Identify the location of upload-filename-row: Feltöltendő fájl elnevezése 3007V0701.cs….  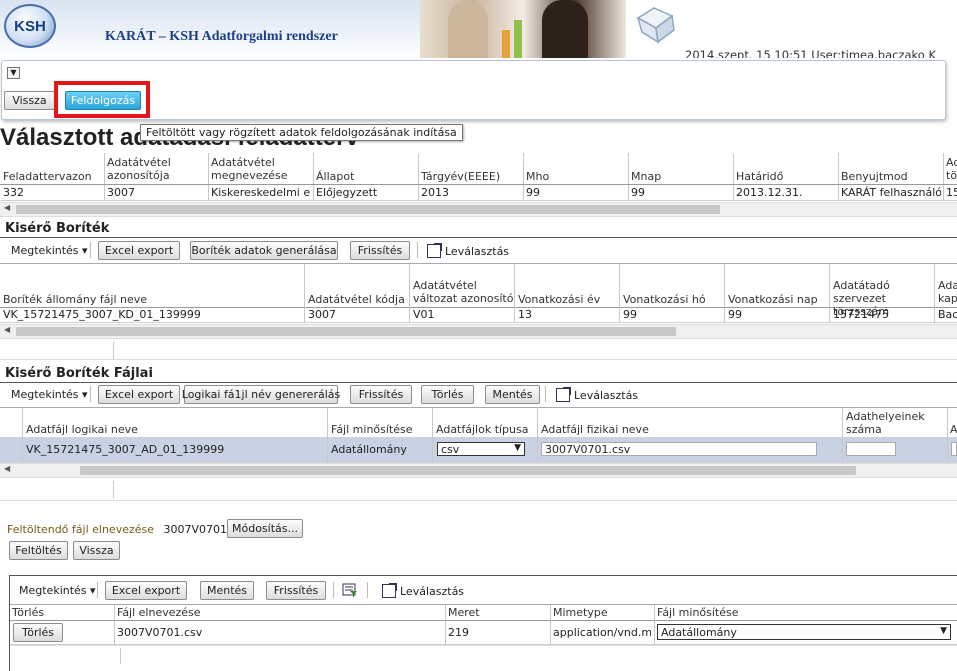
(128, 529).